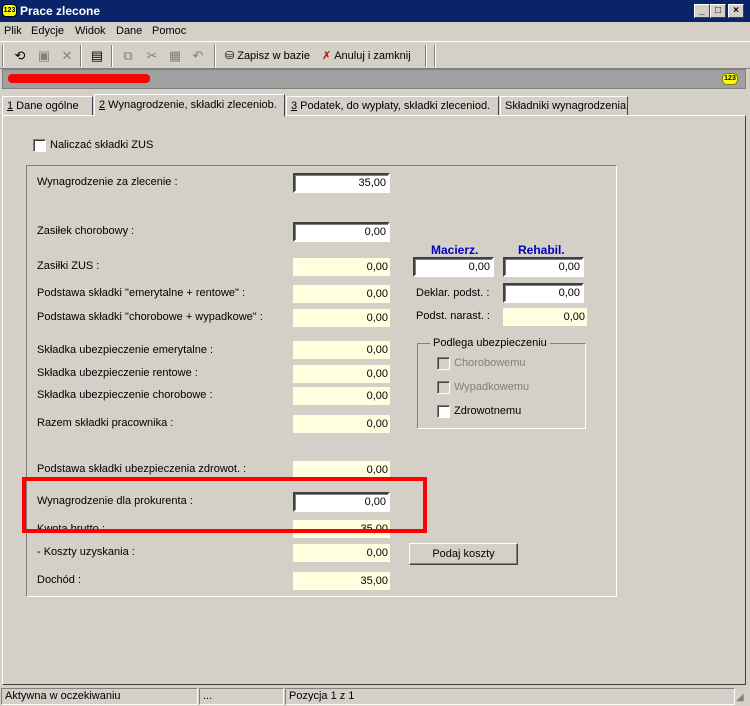 The width and height of the screenshot is (750, 706). Describe the element at coordinates (13, 31) in the screenshot. I see `menu-plik: Plik` at that location.